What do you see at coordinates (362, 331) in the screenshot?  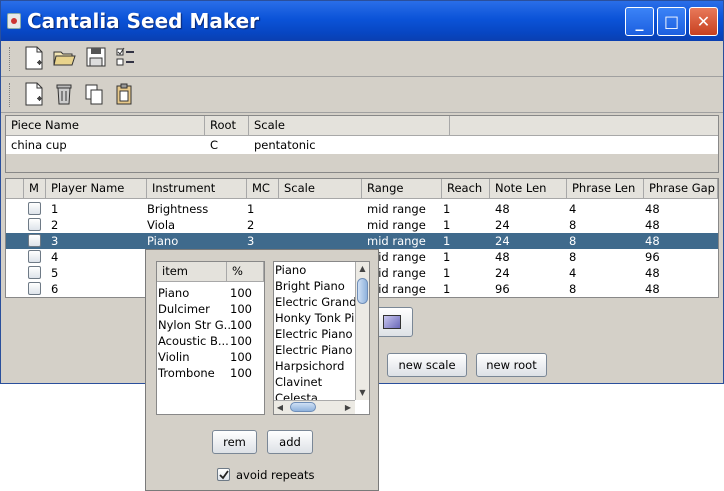 I see `vertical-scrollbar: ▲ ▼` at bounding box center [362, 331].